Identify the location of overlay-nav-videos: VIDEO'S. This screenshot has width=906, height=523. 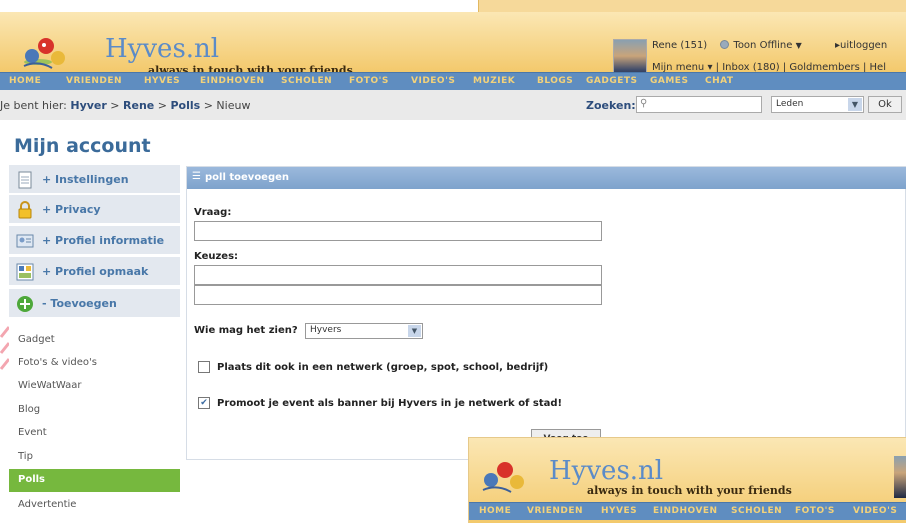
(875, 511).